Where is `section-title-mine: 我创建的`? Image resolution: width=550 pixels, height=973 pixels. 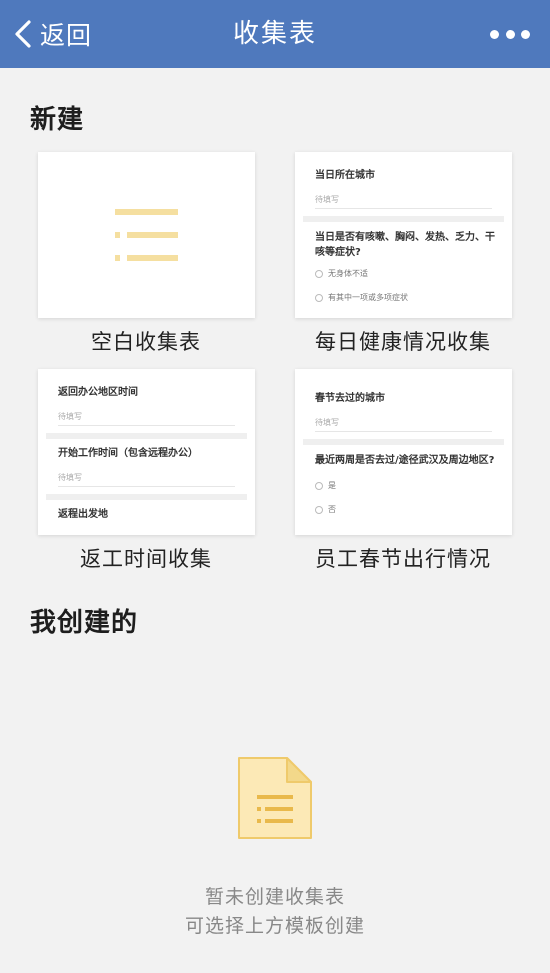 section-title-mine: 我创建的 is located at coordinates (84, 623).